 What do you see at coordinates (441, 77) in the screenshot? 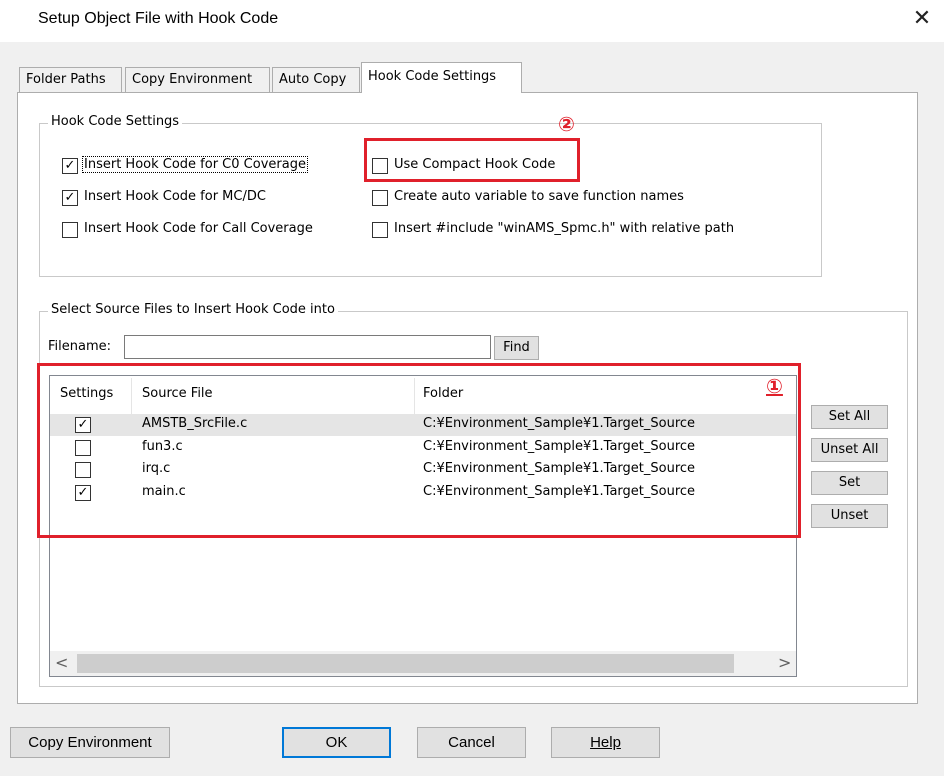
I see `tab-hook-code-settings: Hook Code Settings` at bounding box center [441, 77].